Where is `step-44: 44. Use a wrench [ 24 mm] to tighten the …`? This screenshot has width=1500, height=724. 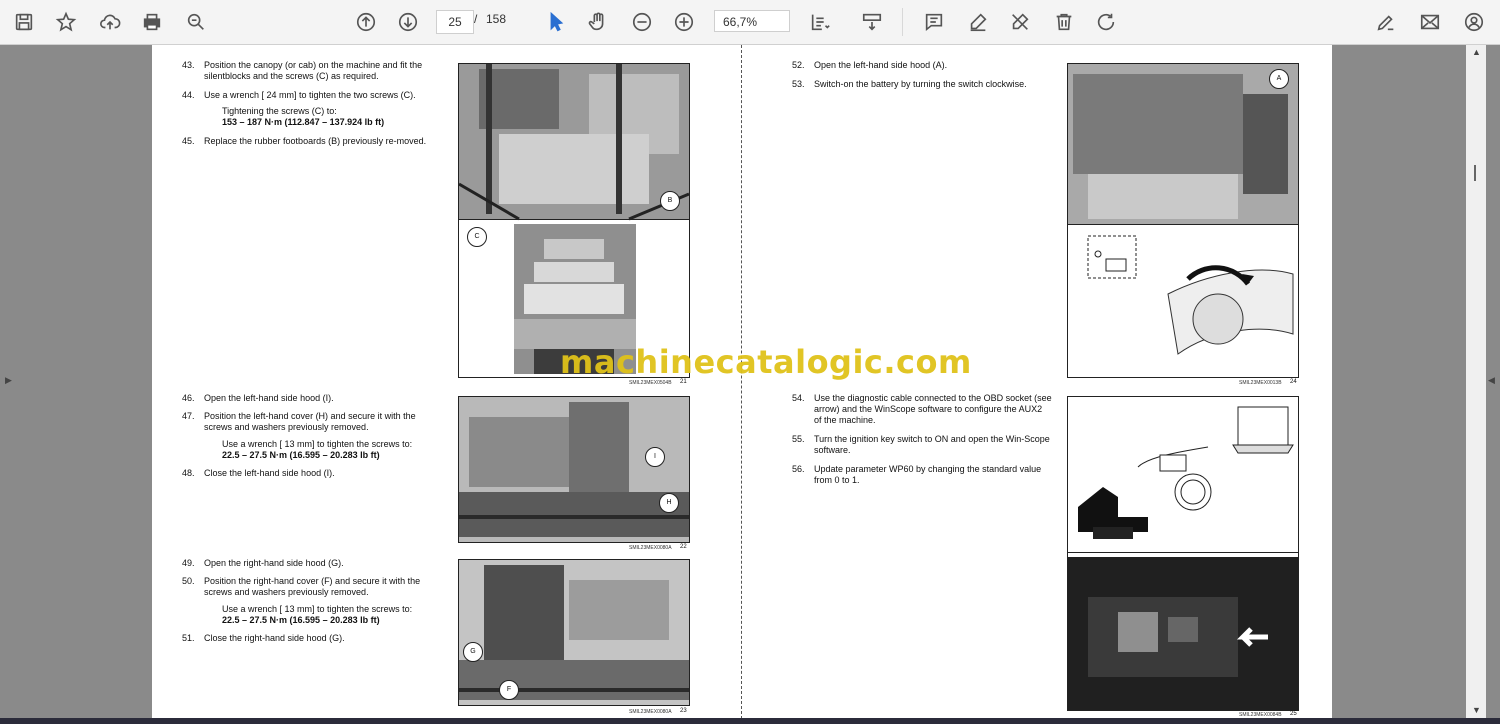
step-44: 44. Use a wrench [ 24 mm] to tighten the … is located at coordinates (299, 95).